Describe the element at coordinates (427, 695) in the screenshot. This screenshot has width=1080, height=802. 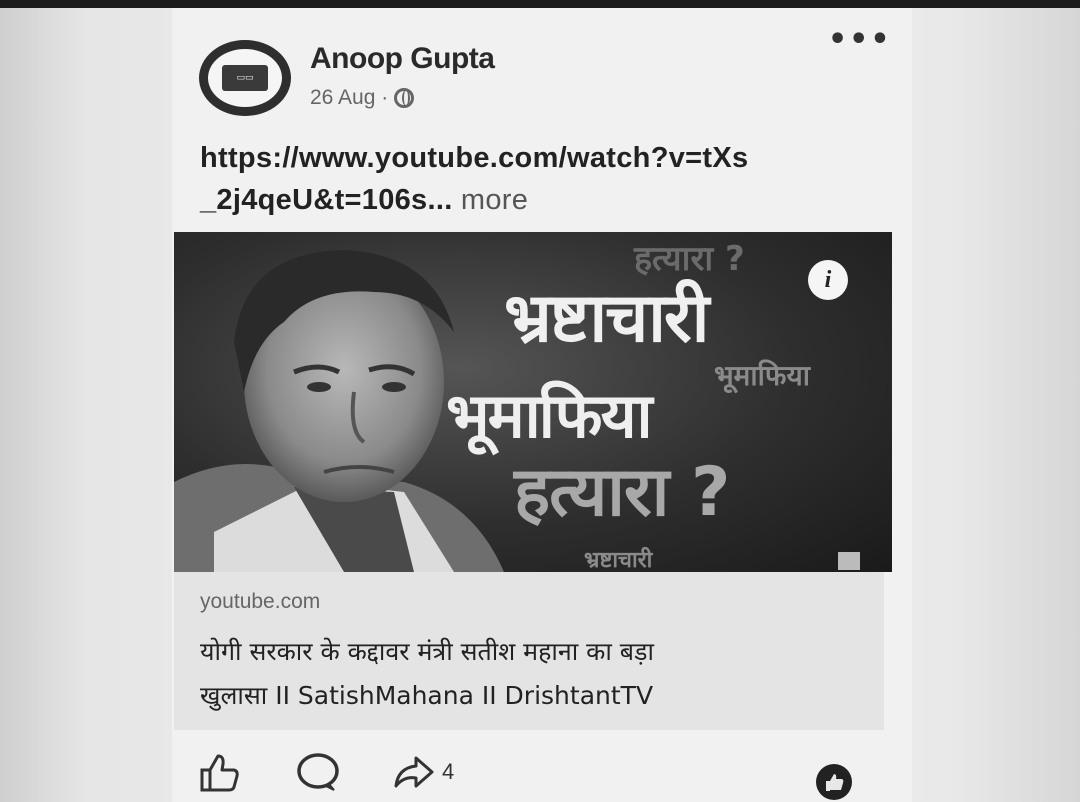
I see `link-title-line-2: खुलासा II SatishMahana II DrishtantTV` at that location.